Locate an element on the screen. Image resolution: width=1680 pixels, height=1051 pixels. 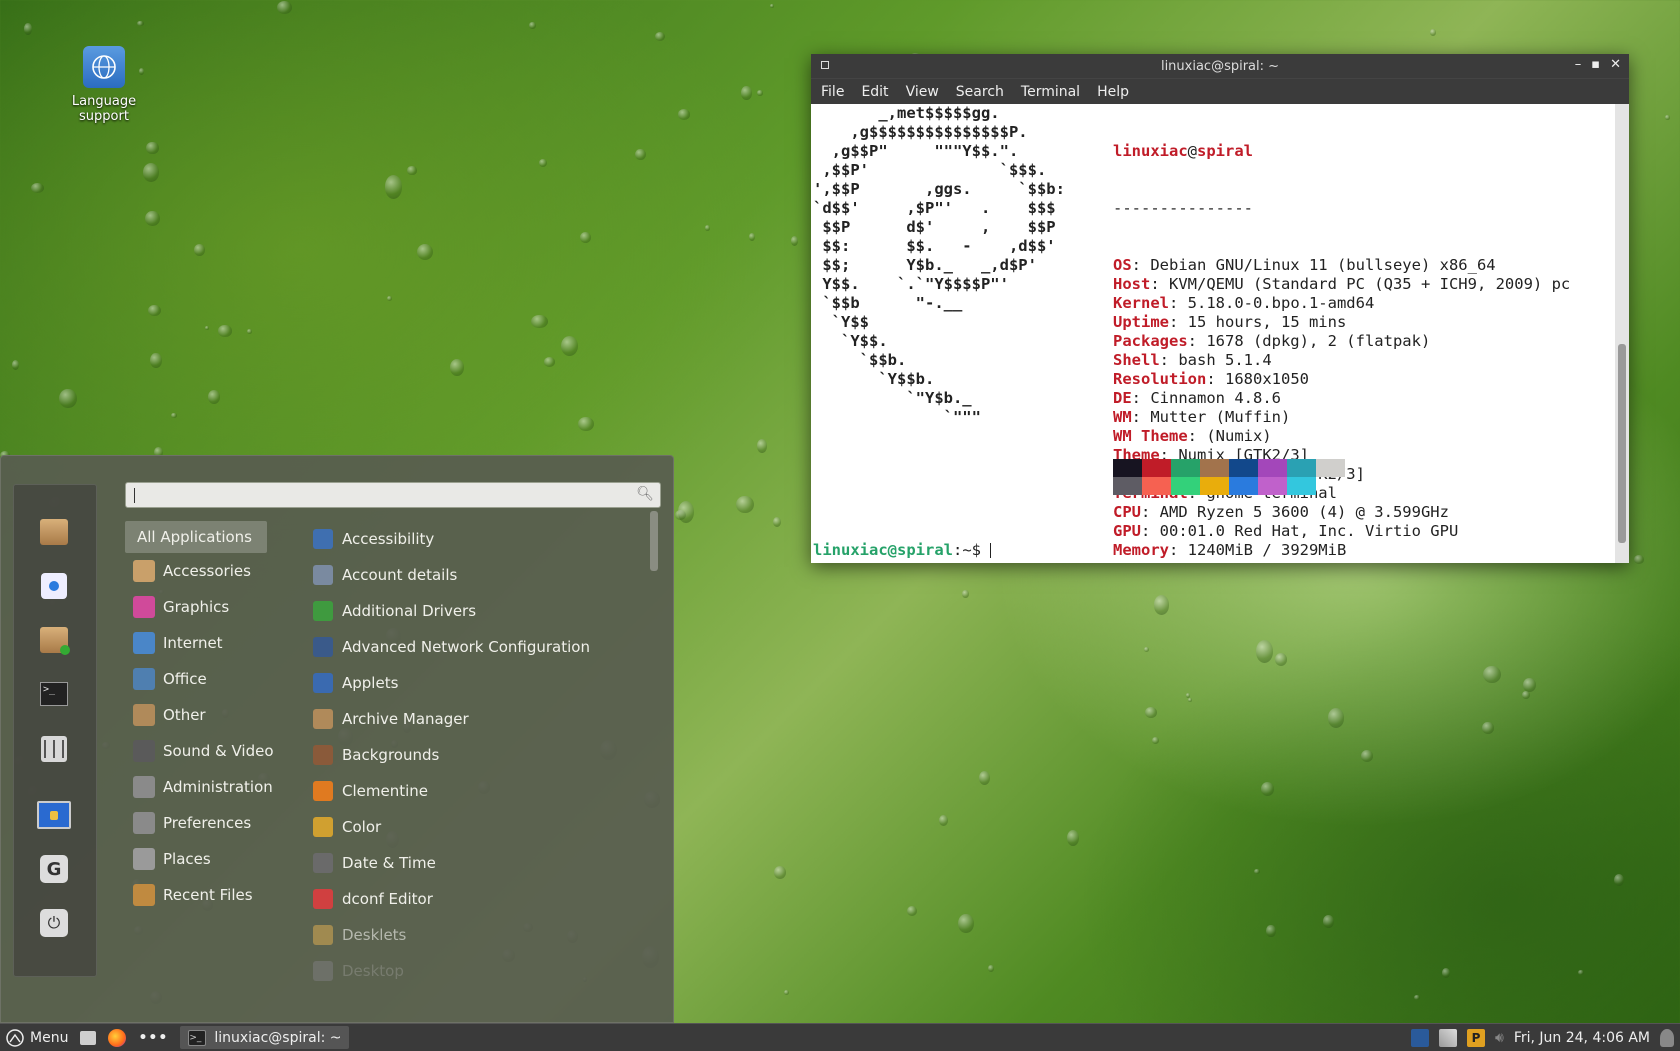
app-item: Archive Manager is located at coordinates (478, 719).